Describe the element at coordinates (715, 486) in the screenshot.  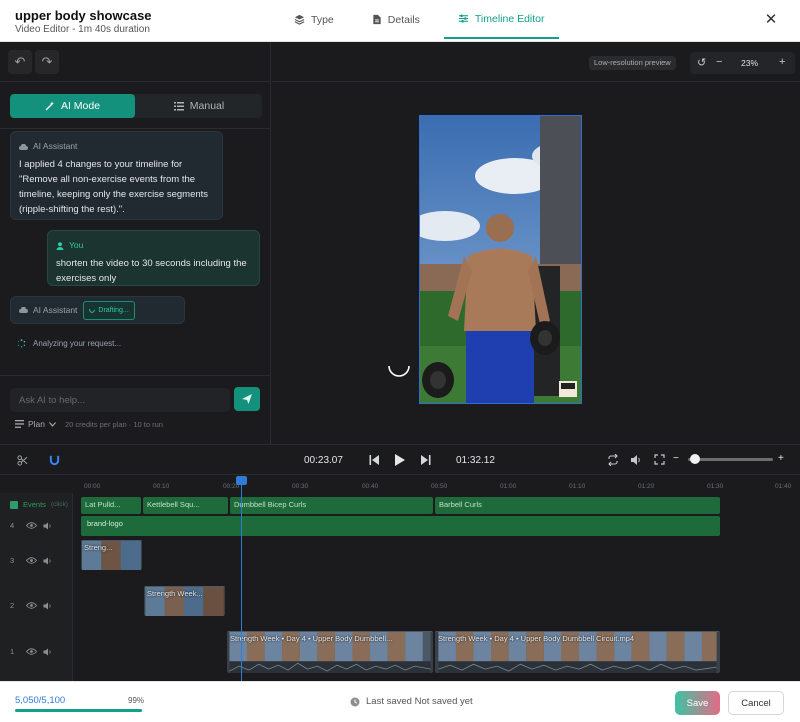
I see `ruler-tick: 01:30` at that location.